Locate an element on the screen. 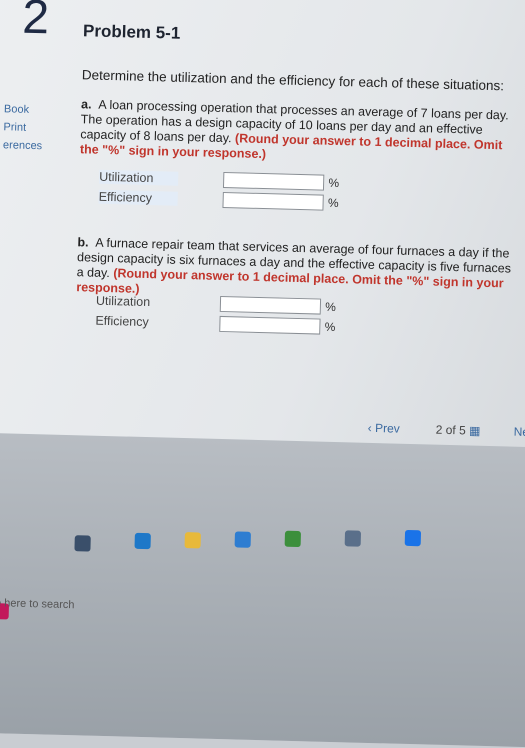  part-a-efficiency-row: Efficiency % is located at coordinates (218, 200).